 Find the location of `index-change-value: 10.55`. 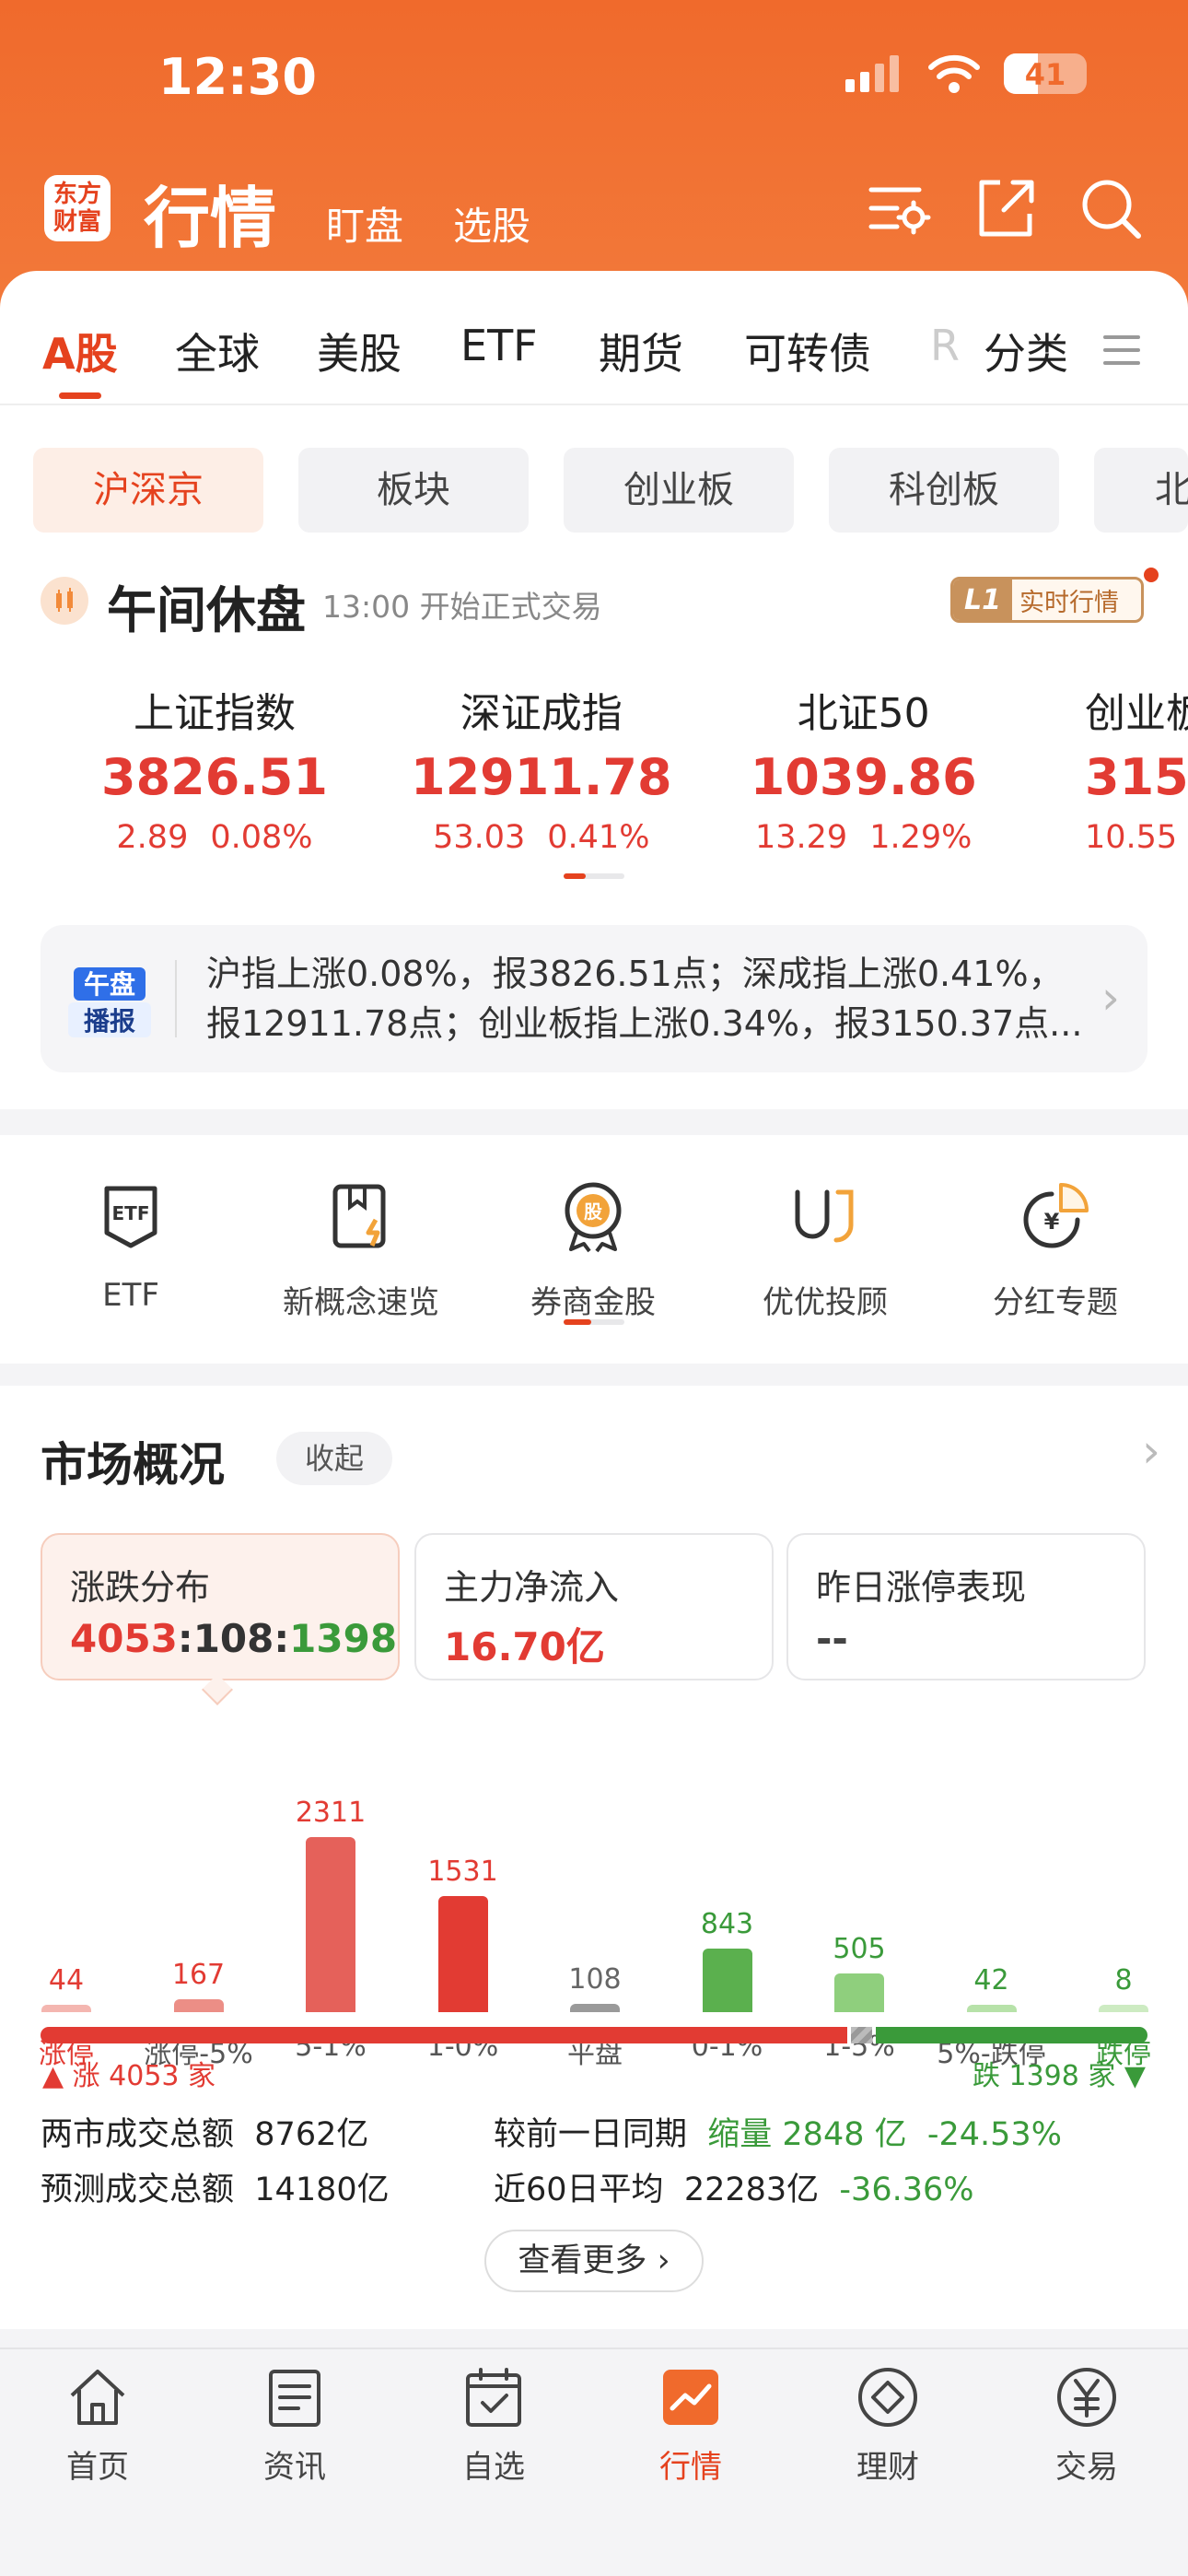

index-change-value: 10.55 is located at coordinates (1131, 837).